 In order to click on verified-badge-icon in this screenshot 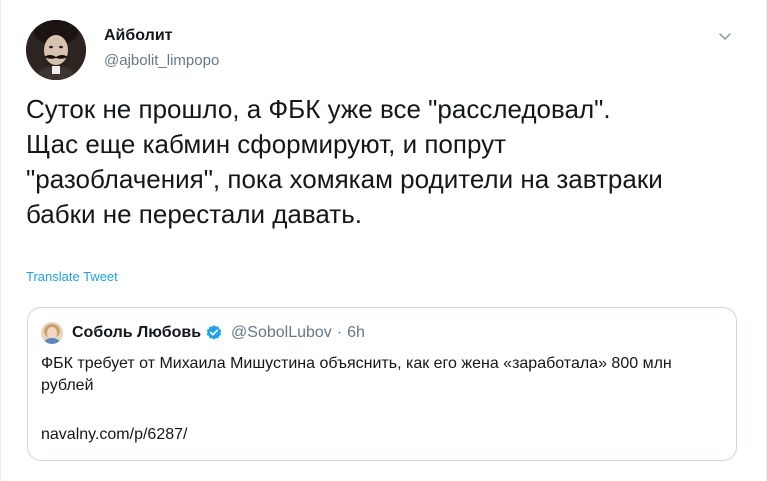, I will do `click(214, 332)`.